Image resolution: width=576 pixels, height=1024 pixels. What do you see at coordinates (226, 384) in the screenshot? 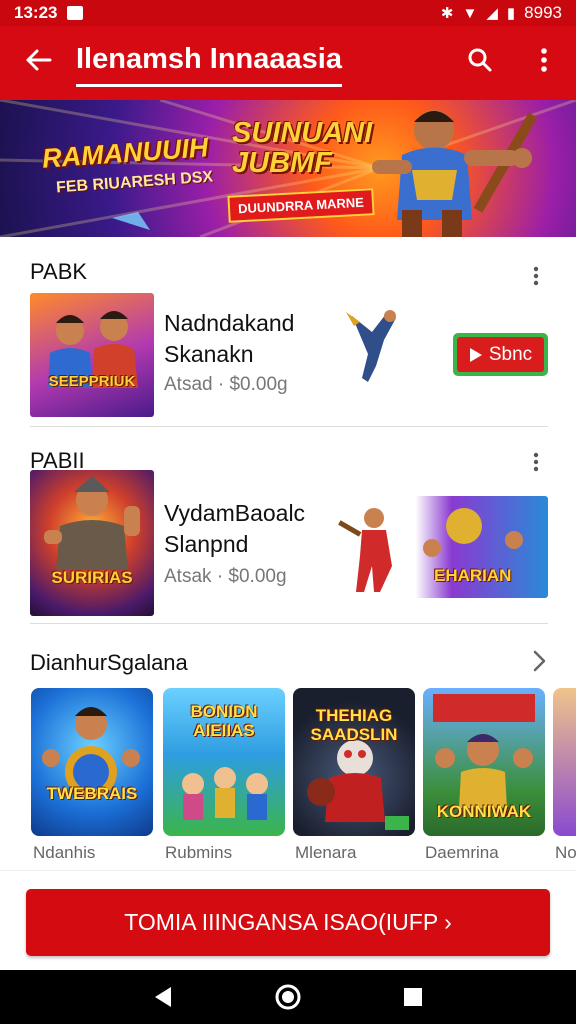
I see `game-1-meta: Atsad · $0.00g` at bounding box center [226, 384].